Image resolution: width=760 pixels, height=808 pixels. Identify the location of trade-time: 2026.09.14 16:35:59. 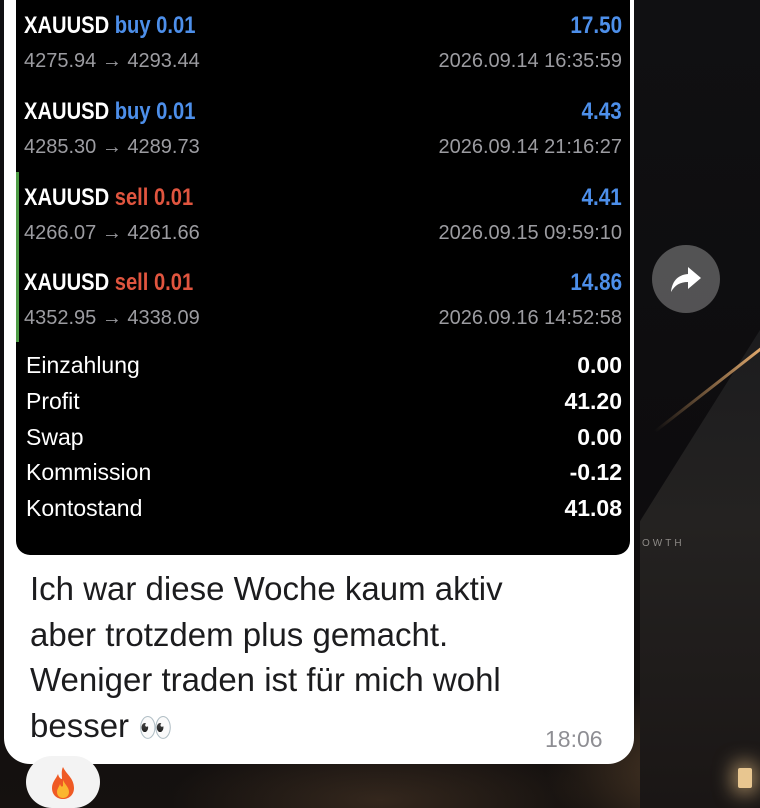
(530, 61).